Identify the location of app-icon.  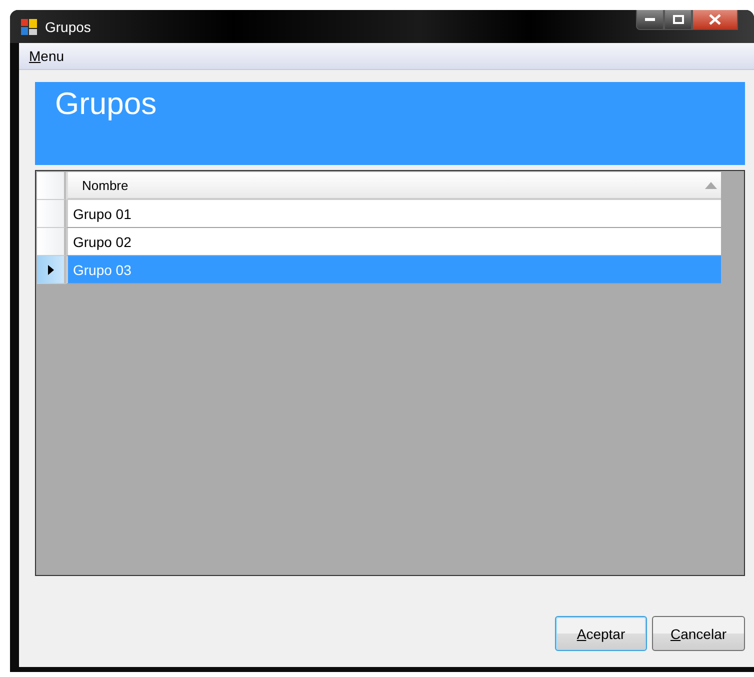
(29, 26).